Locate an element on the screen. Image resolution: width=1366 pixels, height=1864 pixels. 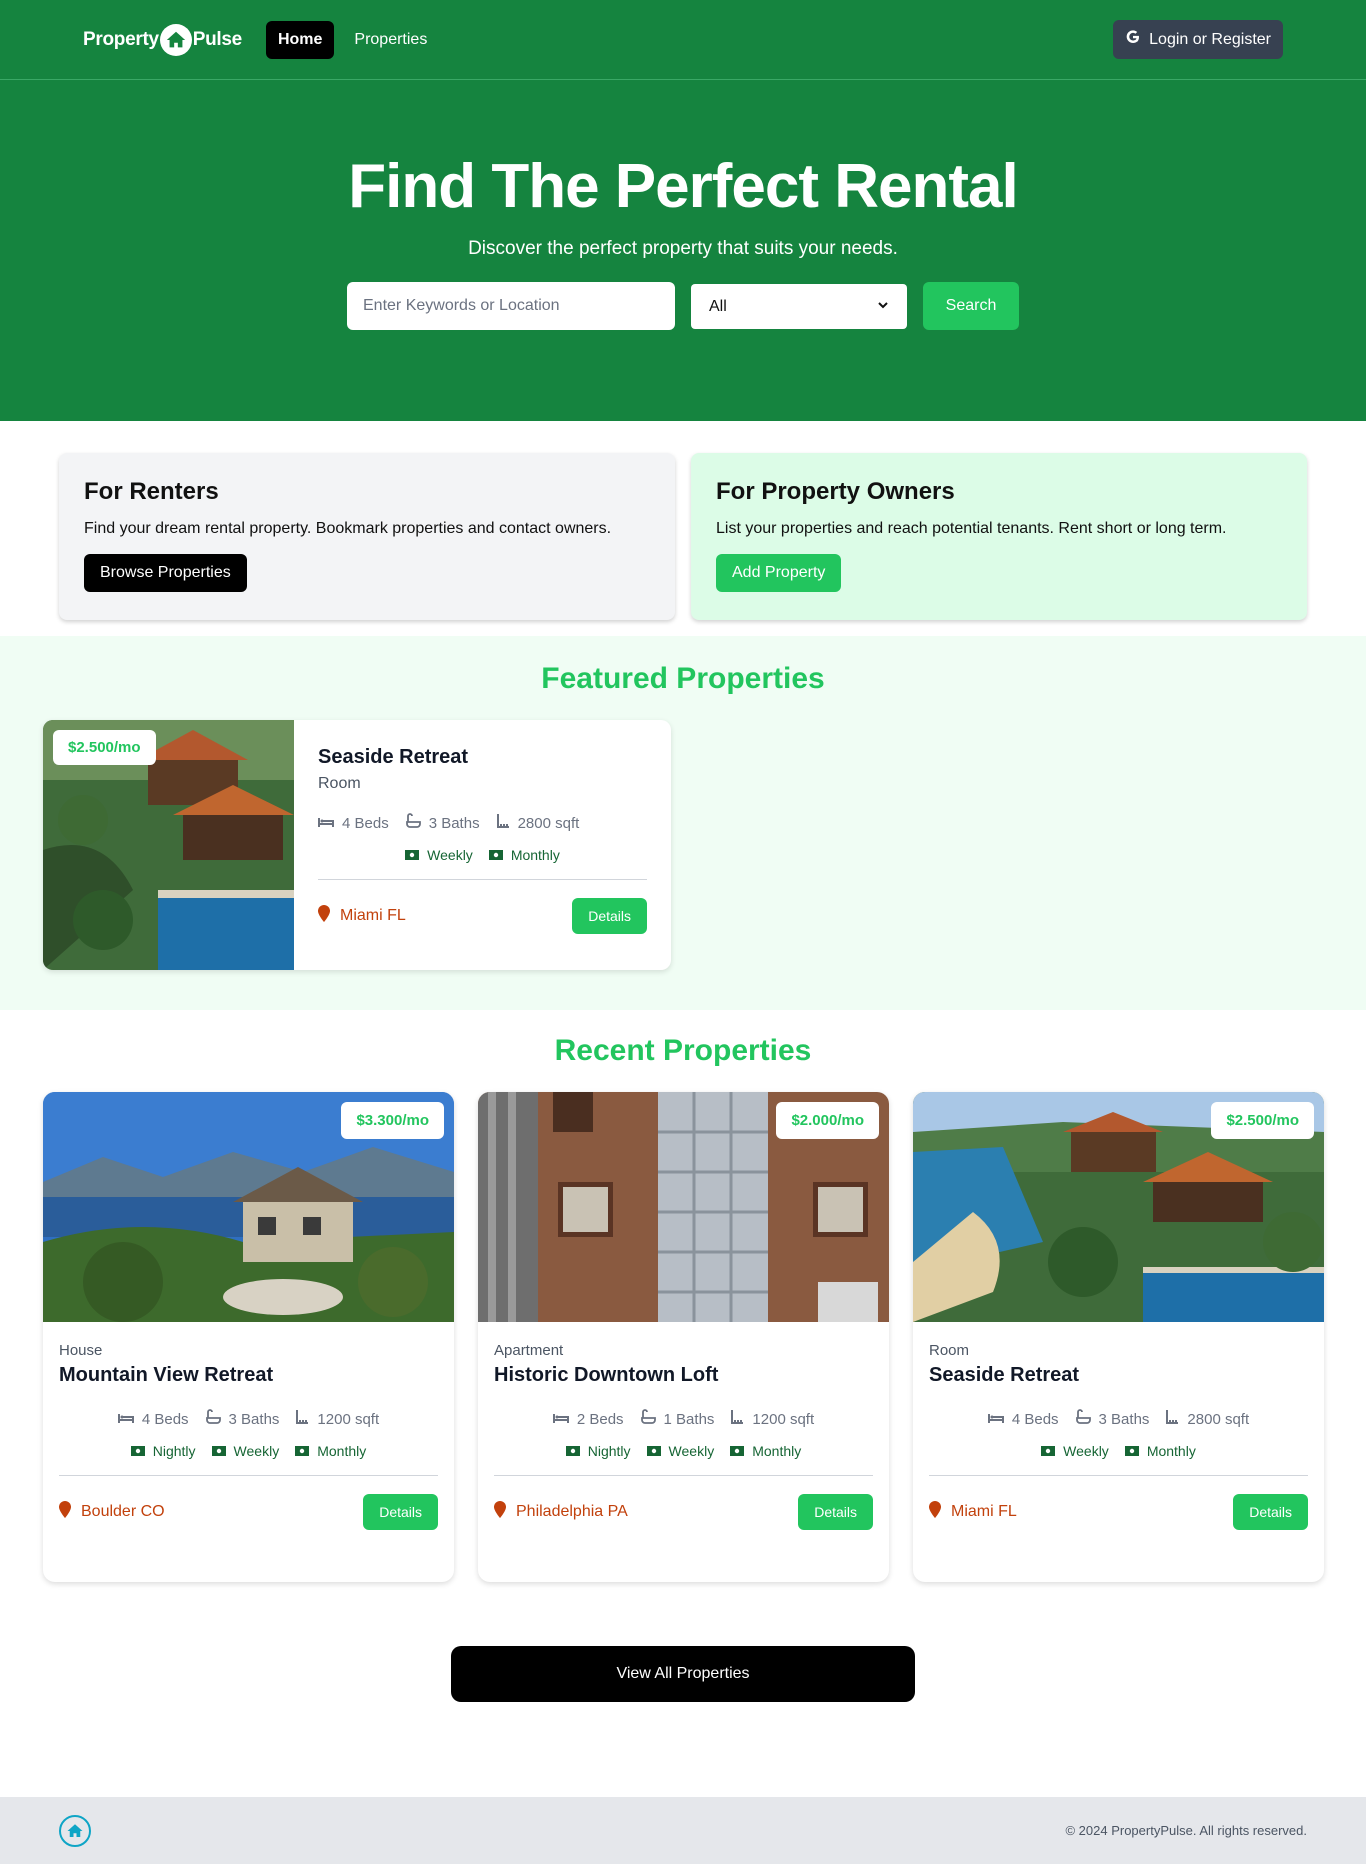
property-type-select: All is located at coordinates (799, 306).